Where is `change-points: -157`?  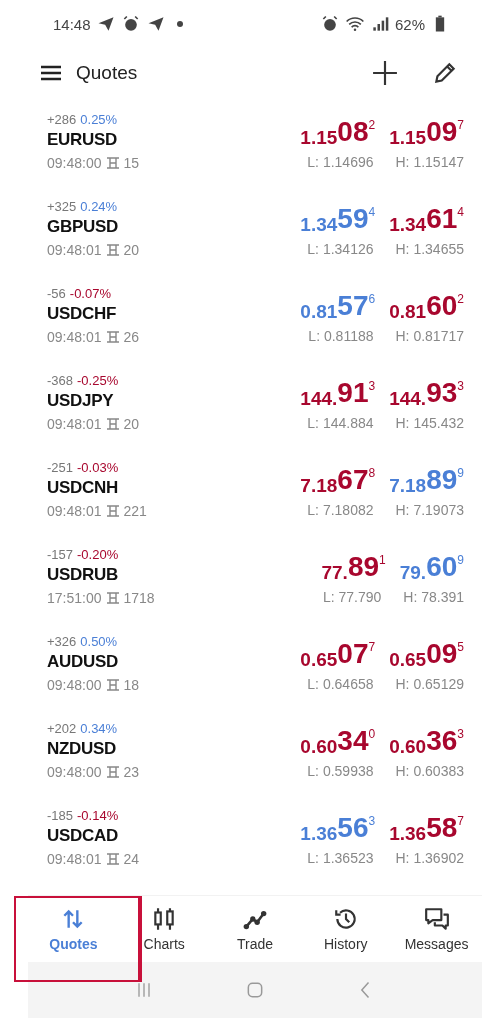
change-points: -157 is located at coordinates (60, 554).